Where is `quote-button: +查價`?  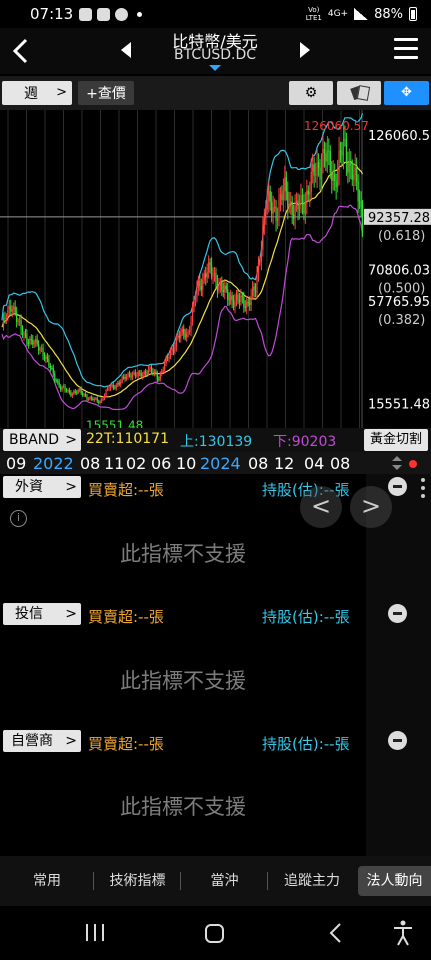
quote-button: +查價 is located at coordinates (106, 93).